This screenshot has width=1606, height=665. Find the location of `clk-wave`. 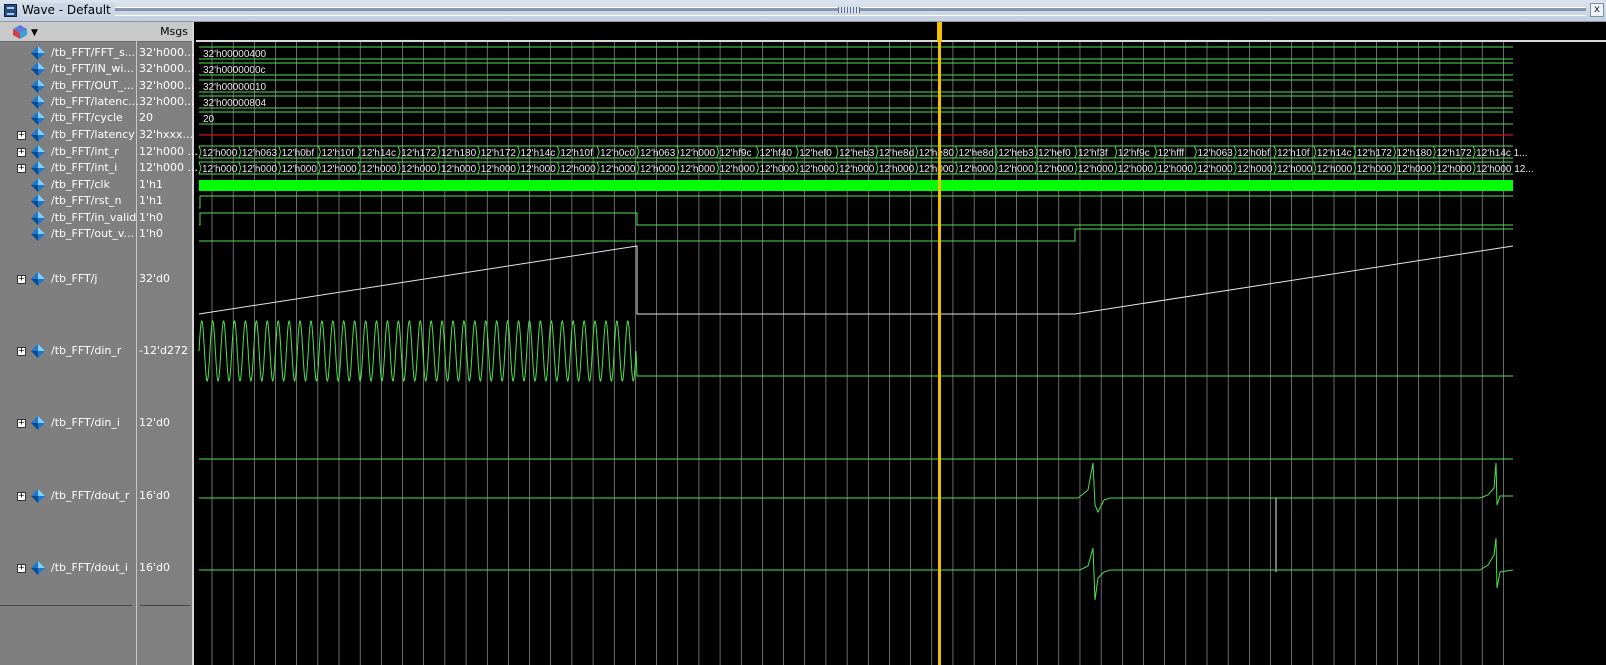

clk-wave is located at coordinates (856, 185).